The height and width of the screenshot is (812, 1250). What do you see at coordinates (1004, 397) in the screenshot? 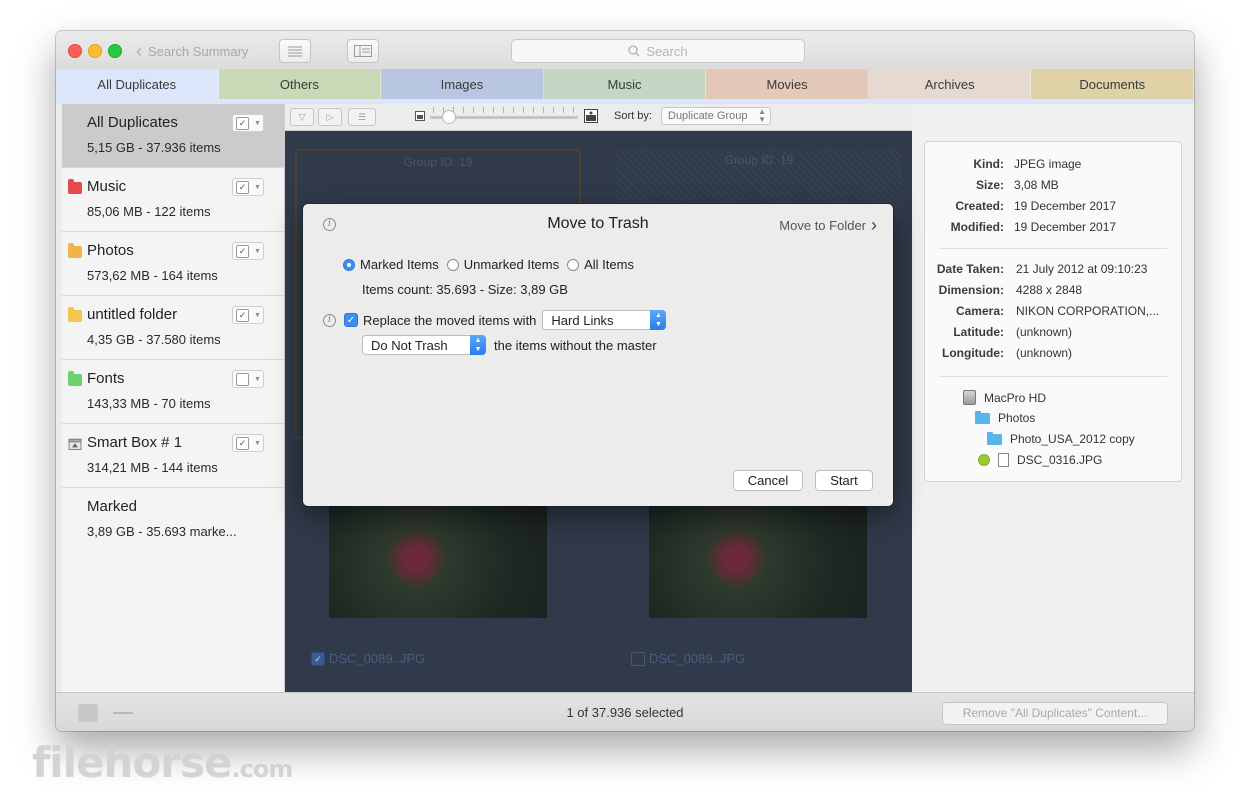
I see `path-item-volume: MacPro HD` at bounding box center [1004, 397].